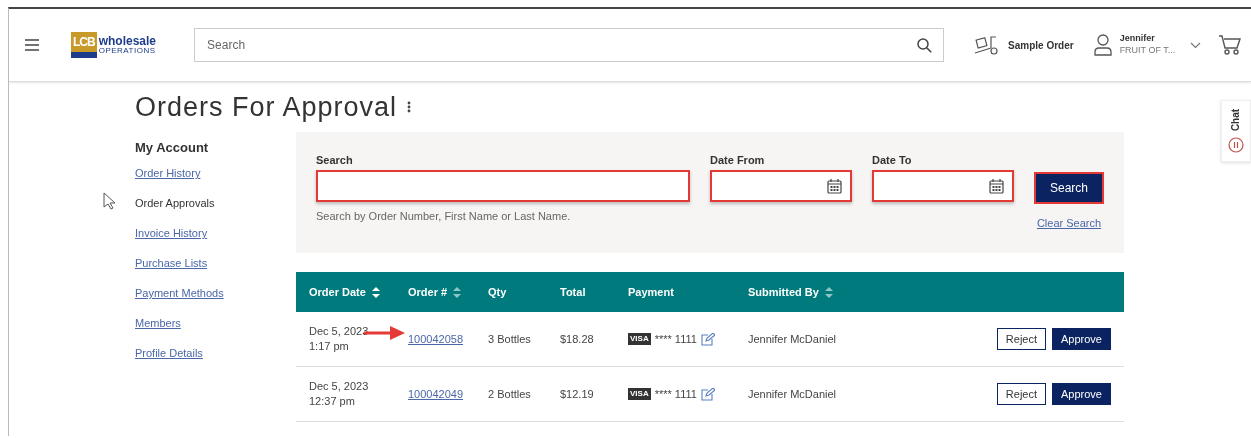 This screenshot has height=438, width=1251. Describe the element at coordinates (215, 239) in the screenshot. I see `sidebar-link: Invoice History` at that location.